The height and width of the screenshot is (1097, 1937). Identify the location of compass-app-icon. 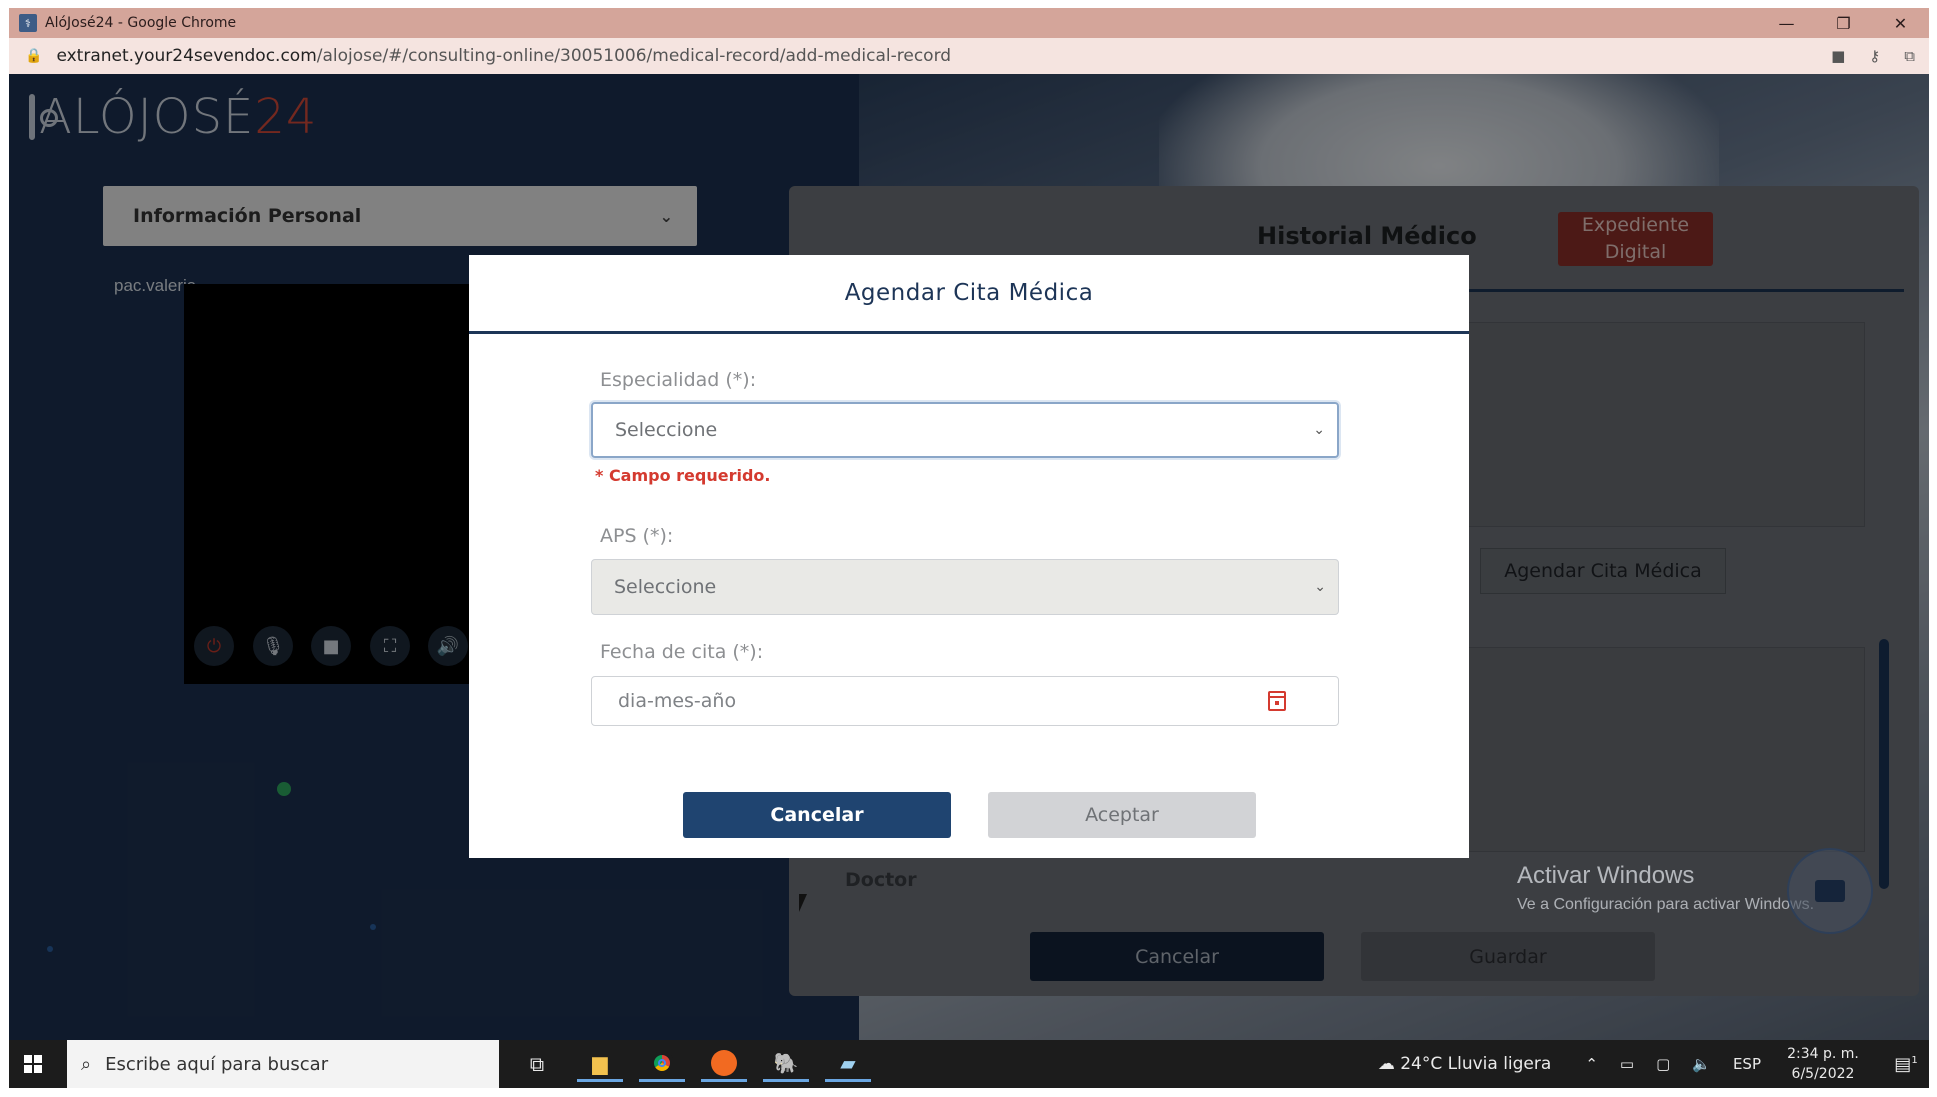
(724, 1064).